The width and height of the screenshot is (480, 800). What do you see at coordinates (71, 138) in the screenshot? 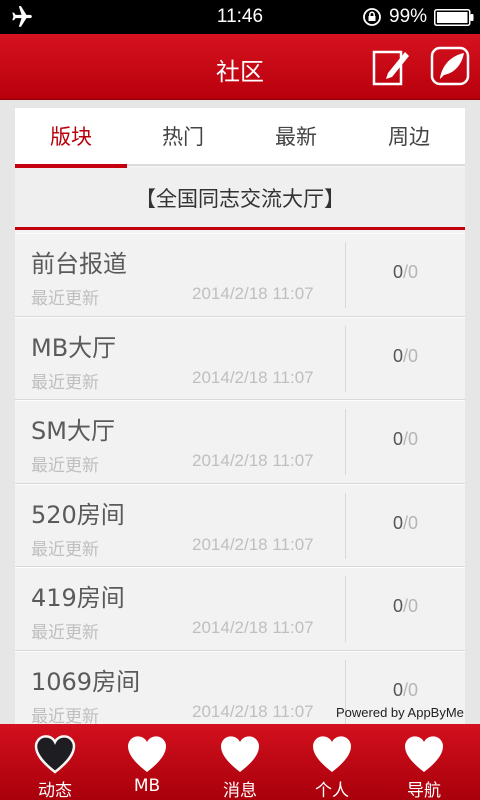
I see `tab-board: 版块` at bounding box center [71, 138].